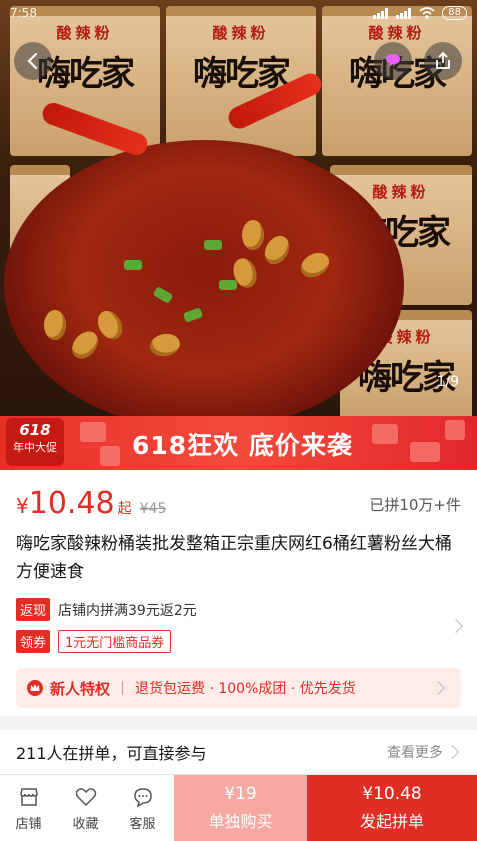  What do you see at coordinates (392, 794) in the screenshot?
I see `group-price: ¥10.48` at bounding box center [392, 794].